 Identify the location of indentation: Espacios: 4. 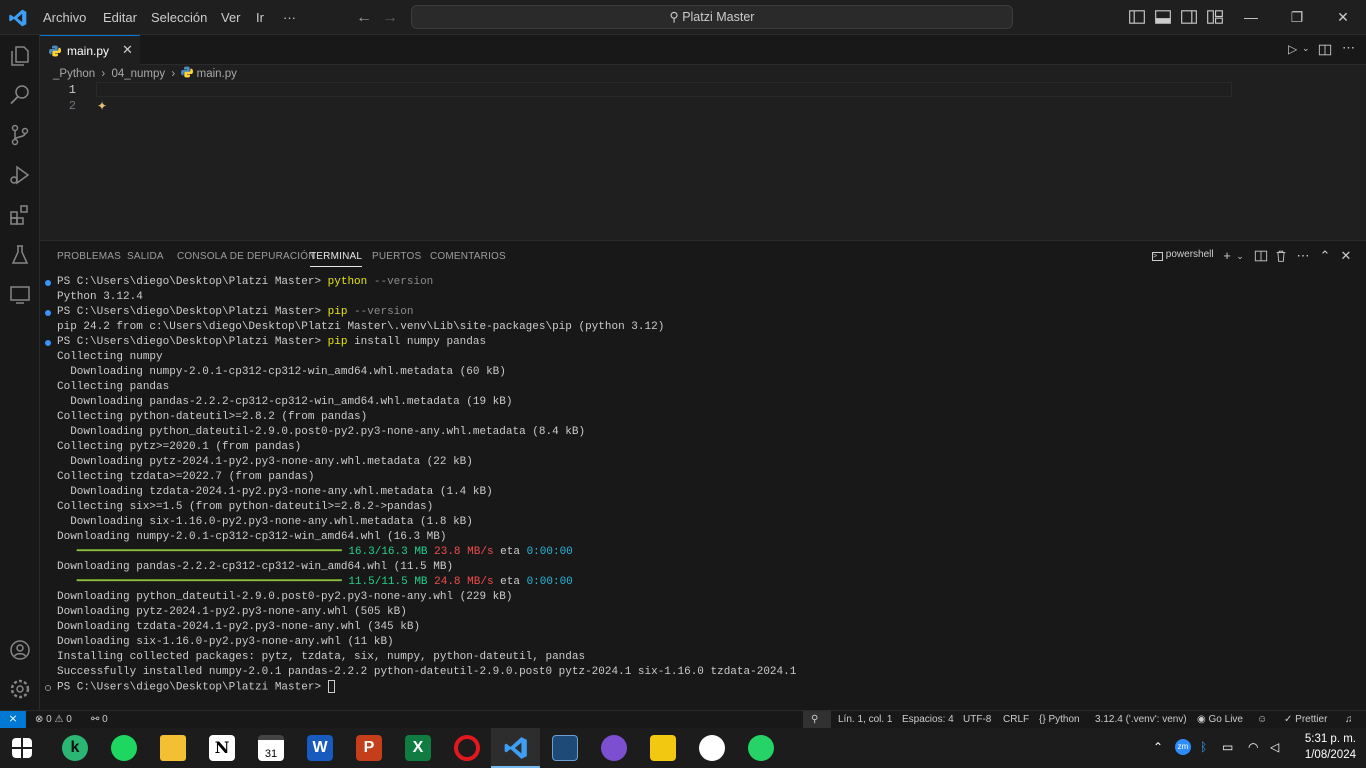
(928, 719).